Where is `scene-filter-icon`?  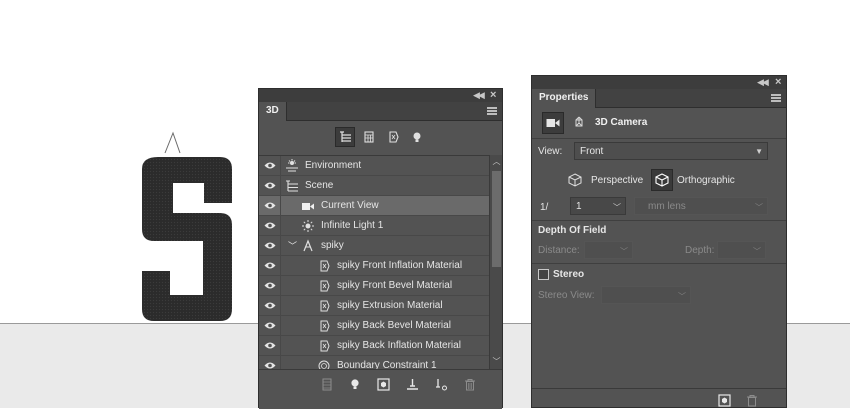 scene-filter-icon is located at coordinates (345, 136).